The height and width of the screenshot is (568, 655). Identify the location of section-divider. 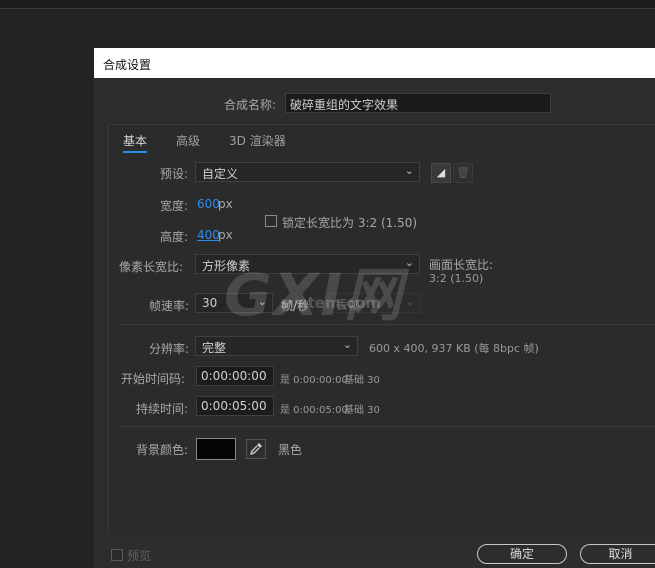
(387, 426).